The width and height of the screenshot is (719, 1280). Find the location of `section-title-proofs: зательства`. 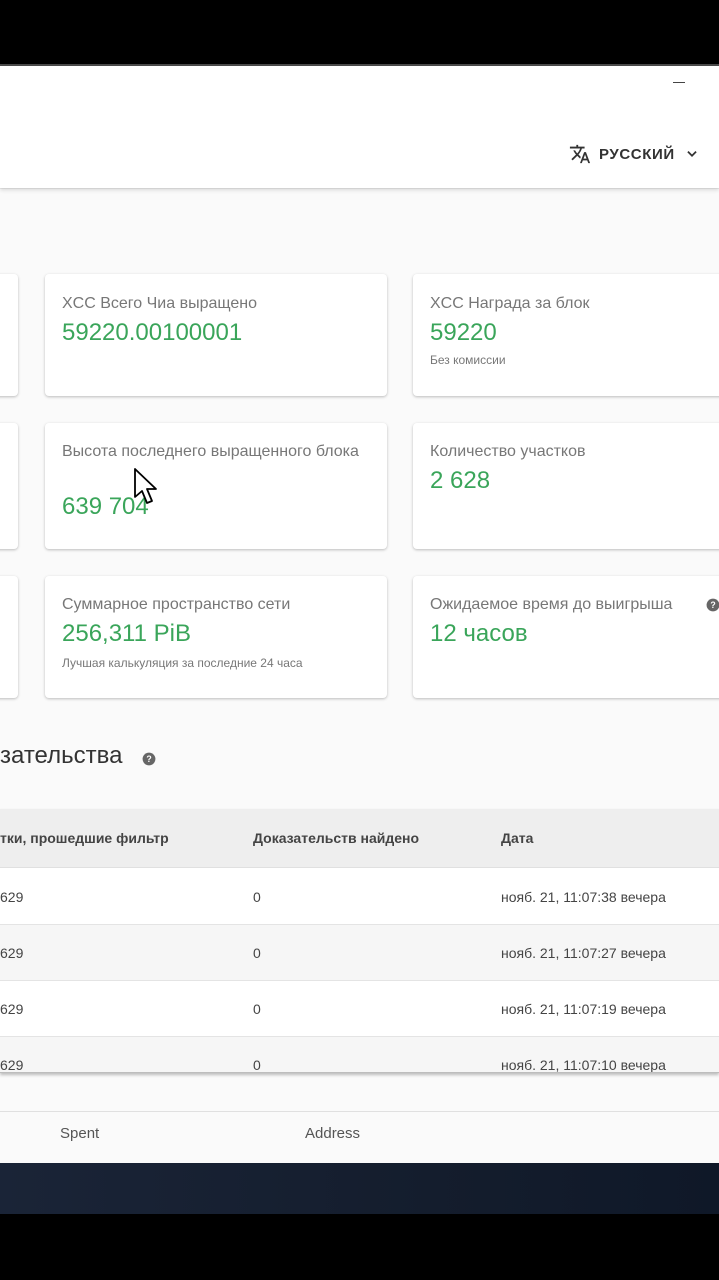

section-title-proofs: зательства is located at coordinates (61, 755).